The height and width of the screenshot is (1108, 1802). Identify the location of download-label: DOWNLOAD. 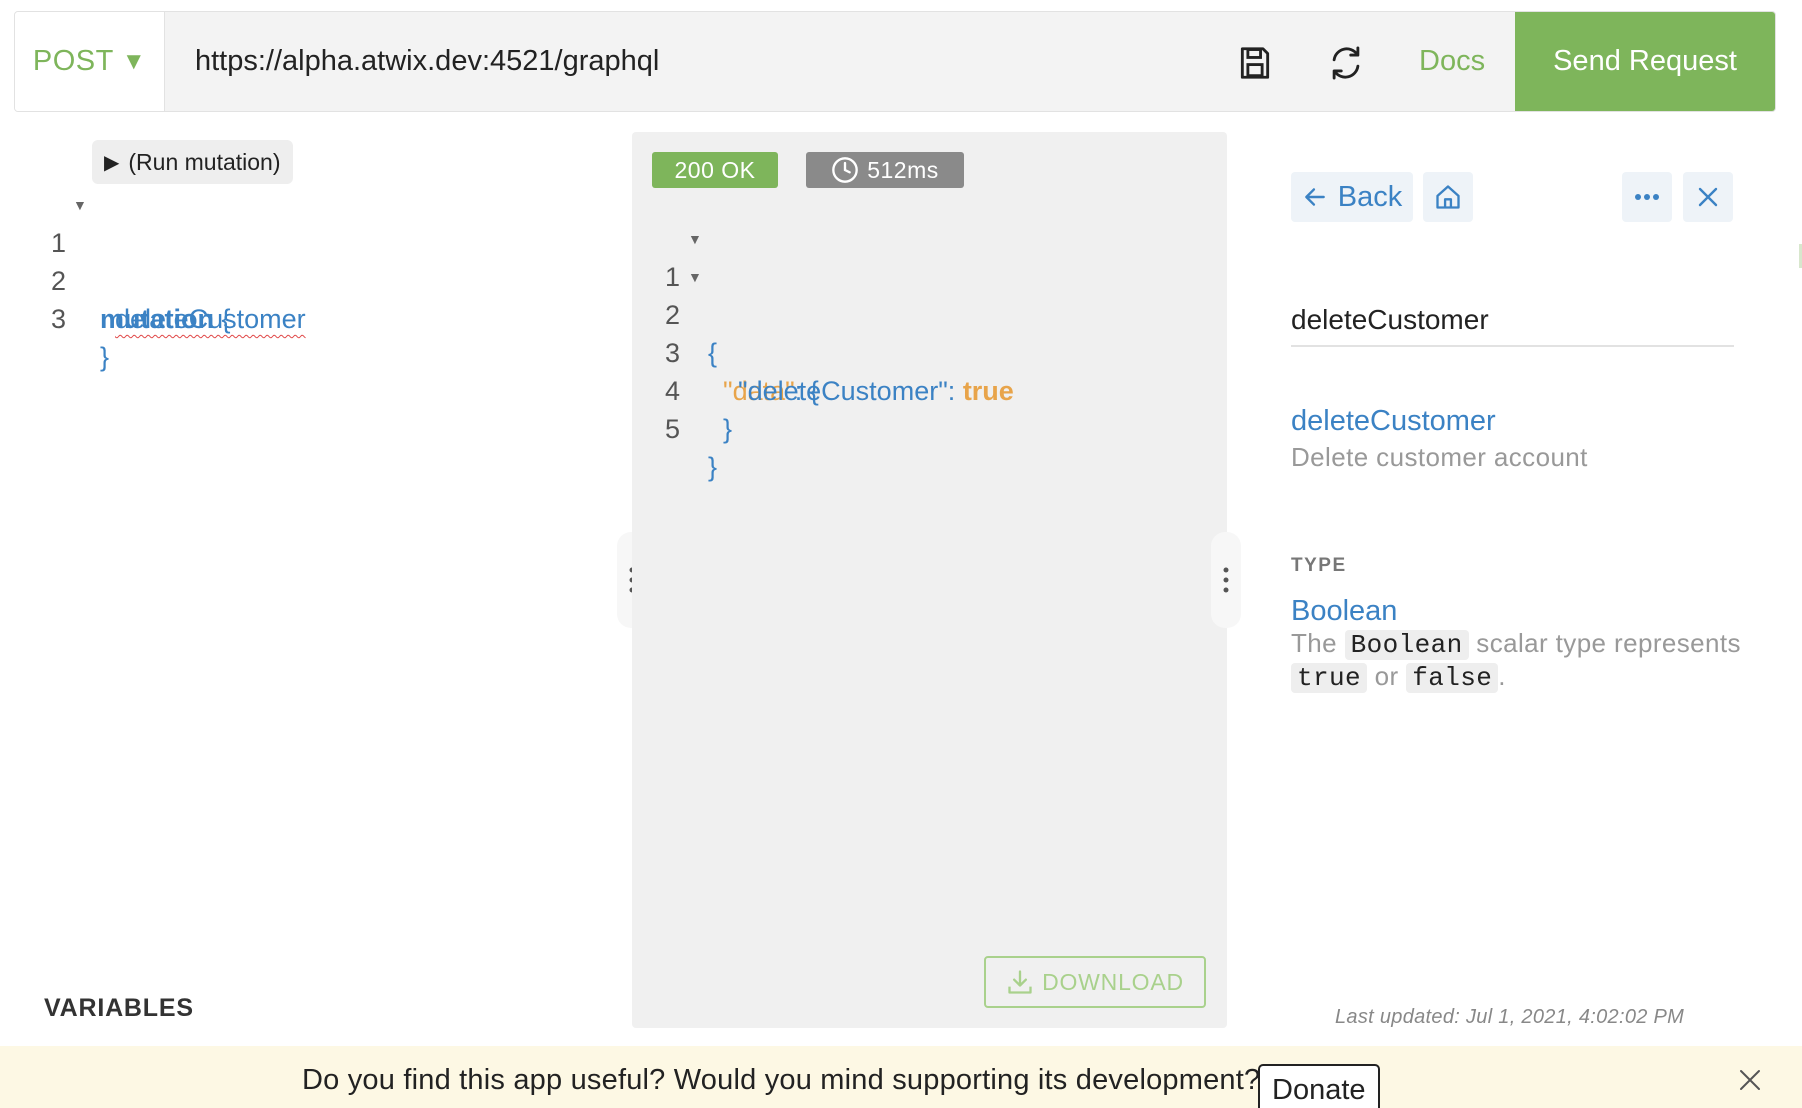
(1113, 981).